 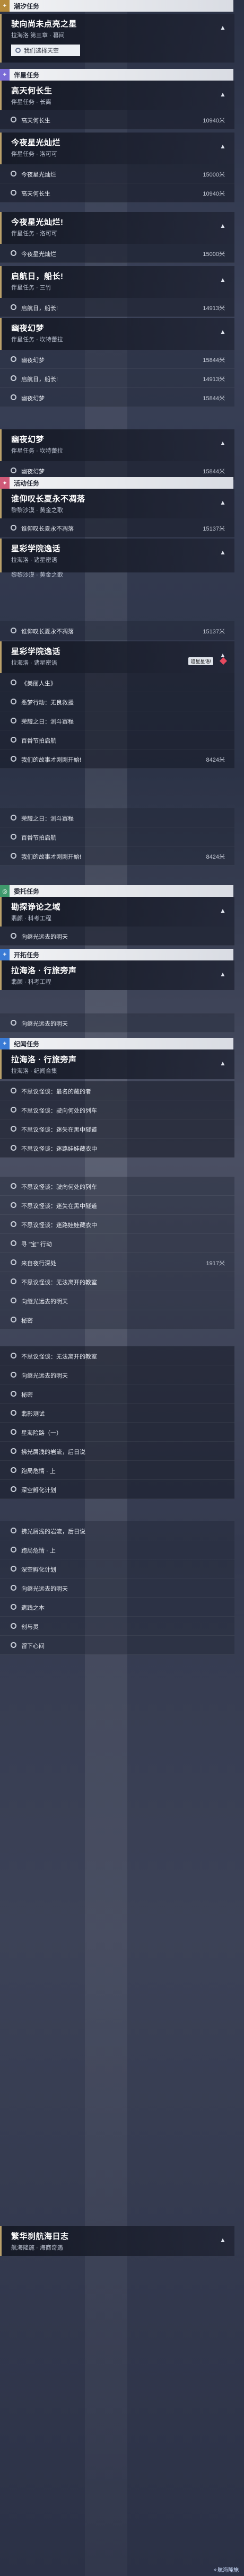 I want to click on quest-card-c3: 今夜星光灿烂! 伴星任务 · 洛可可 ▲, so click(x=117, y=228).